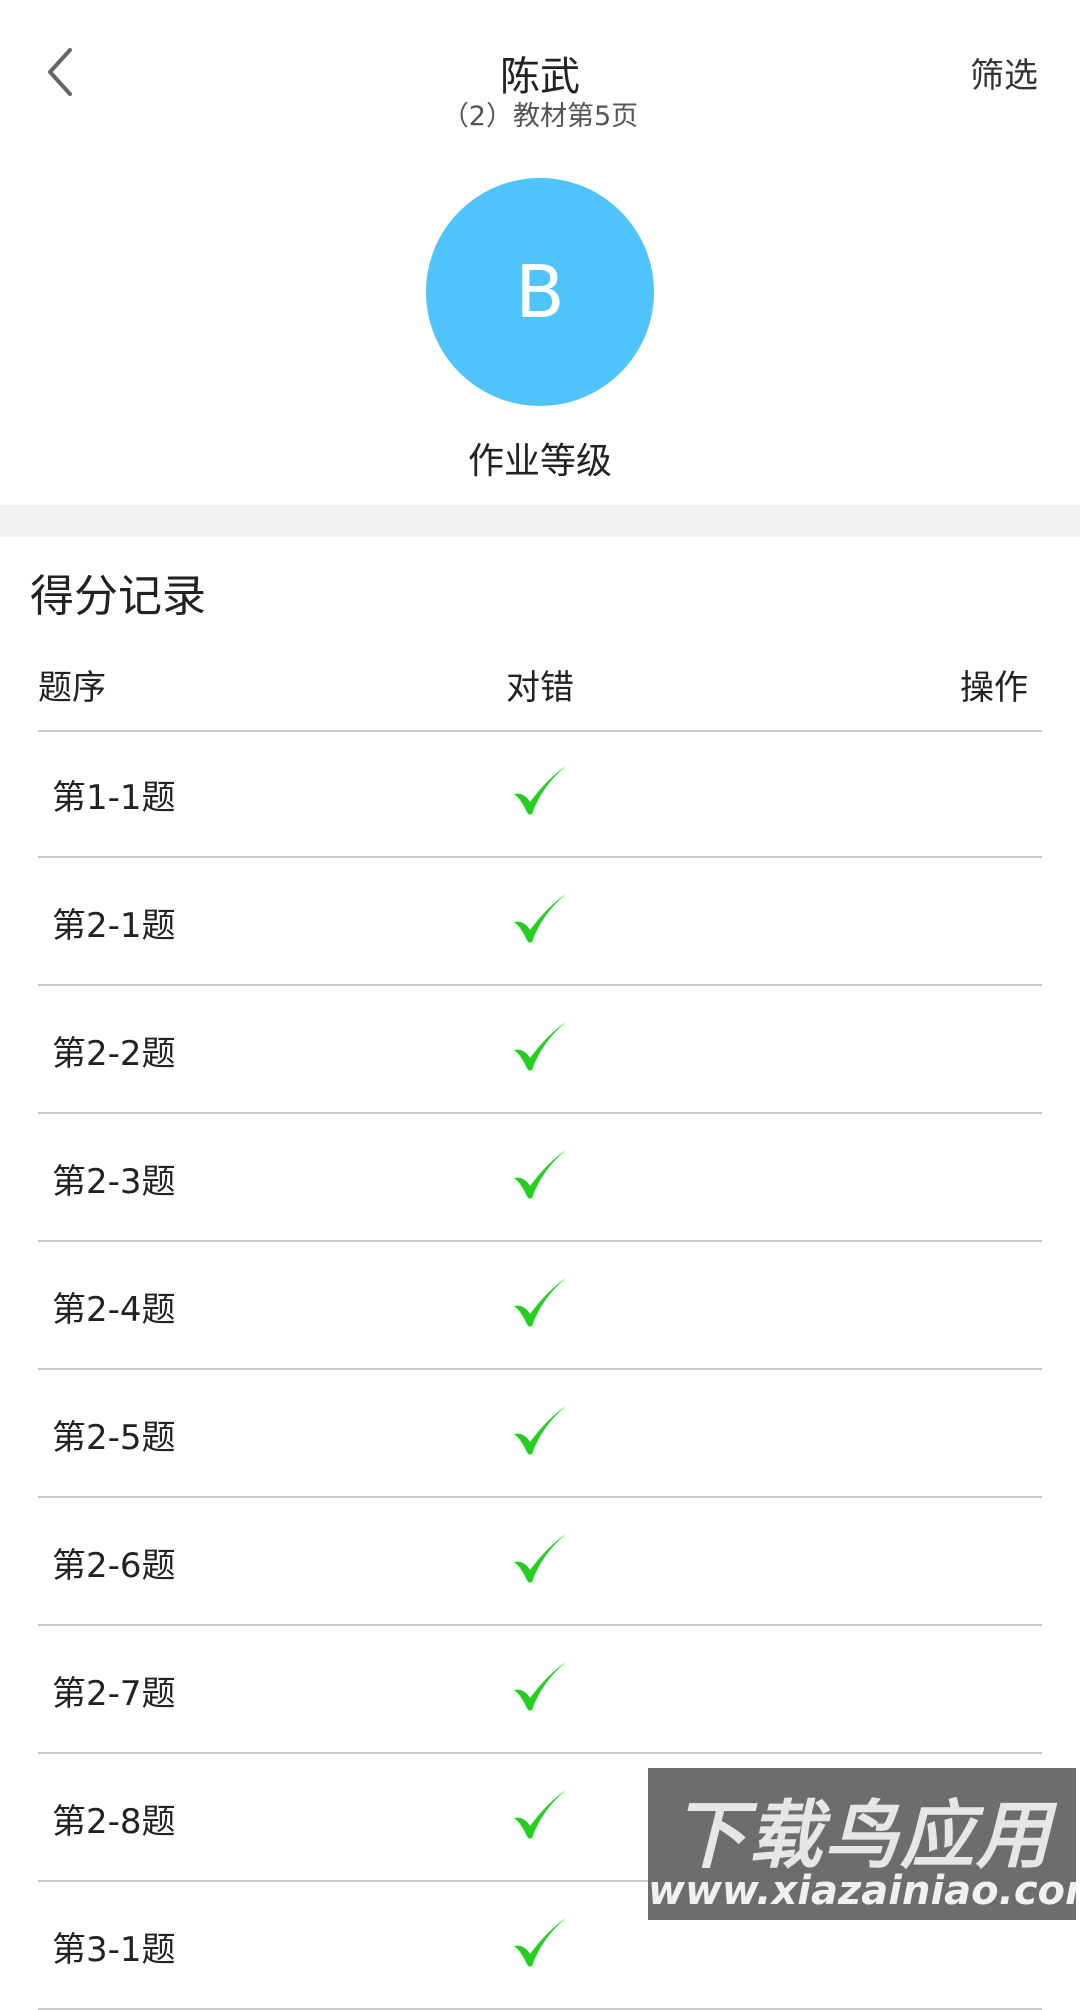  Describe the element at coordinates (114, 1822) in the screenshot. I see `question-label: 第2-8题` at that location.